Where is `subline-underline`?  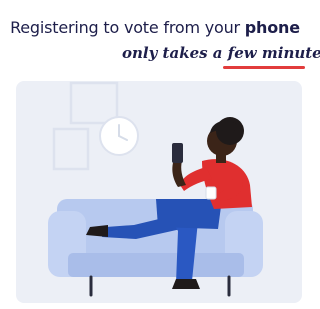 subline-underline is located at coordinates (264, 67).